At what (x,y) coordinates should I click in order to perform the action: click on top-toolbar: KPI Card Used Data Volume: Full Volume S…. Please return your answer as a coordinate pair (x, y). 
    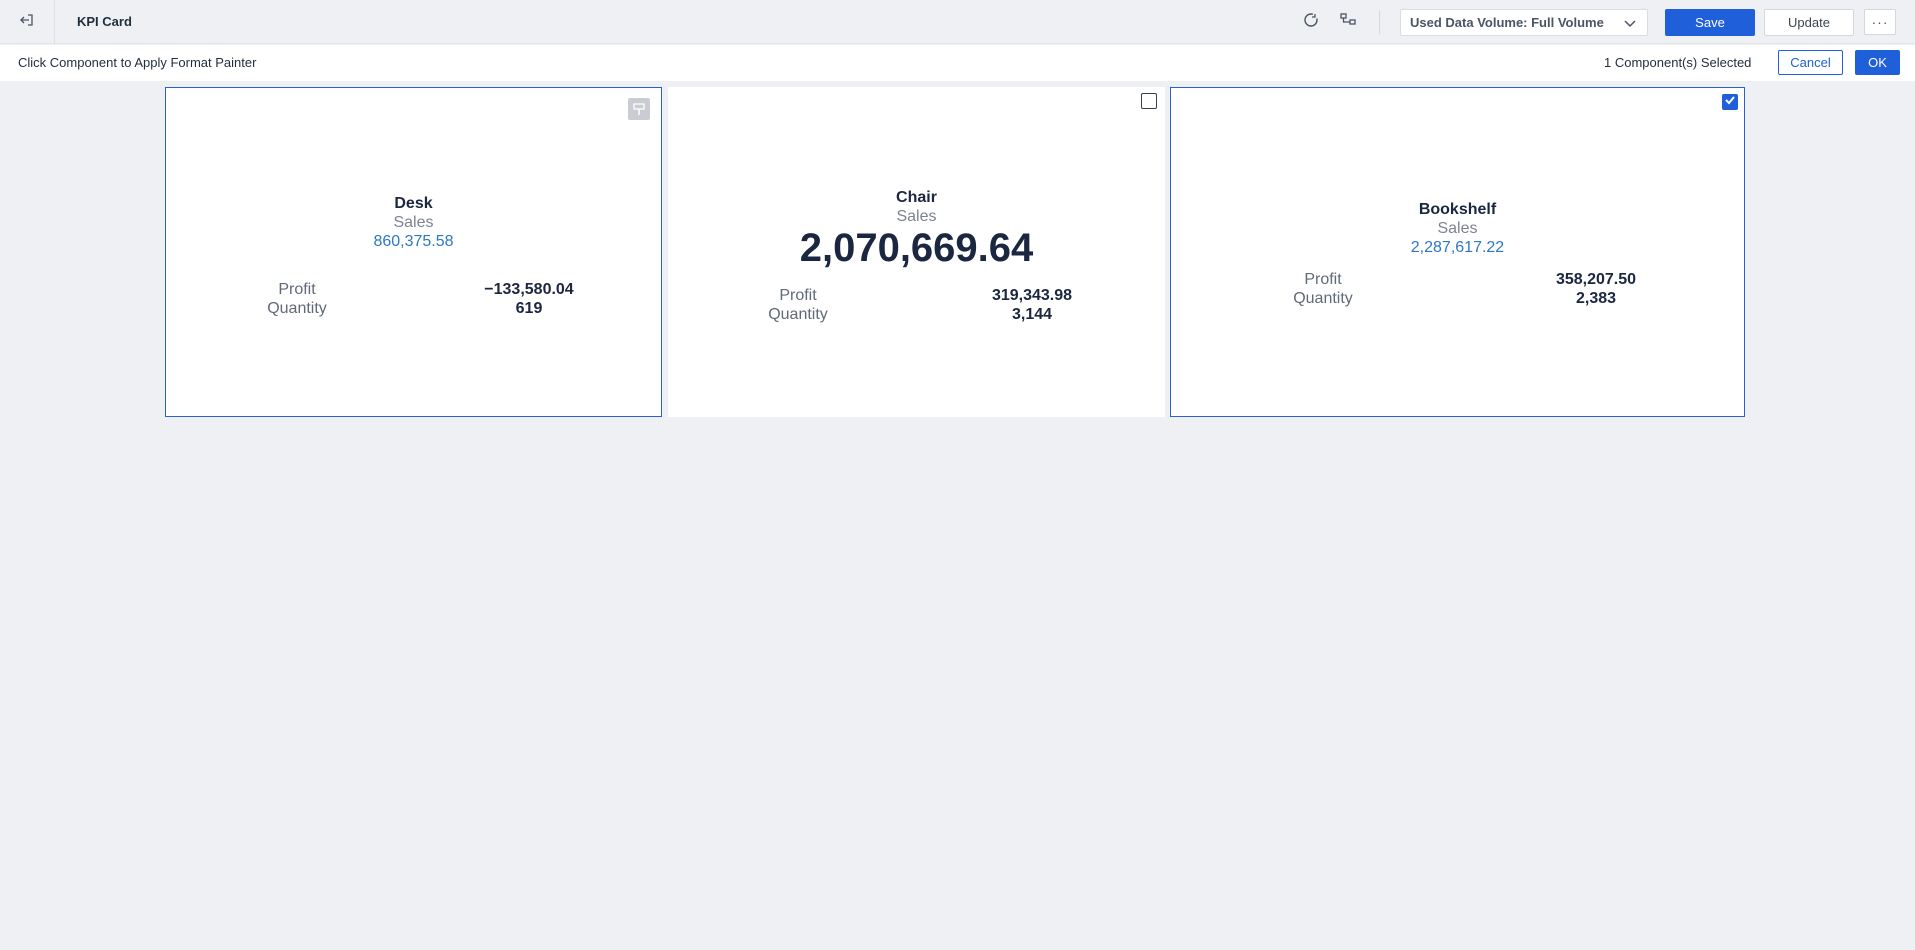
    Looking at the image, I should click on (957, 22).